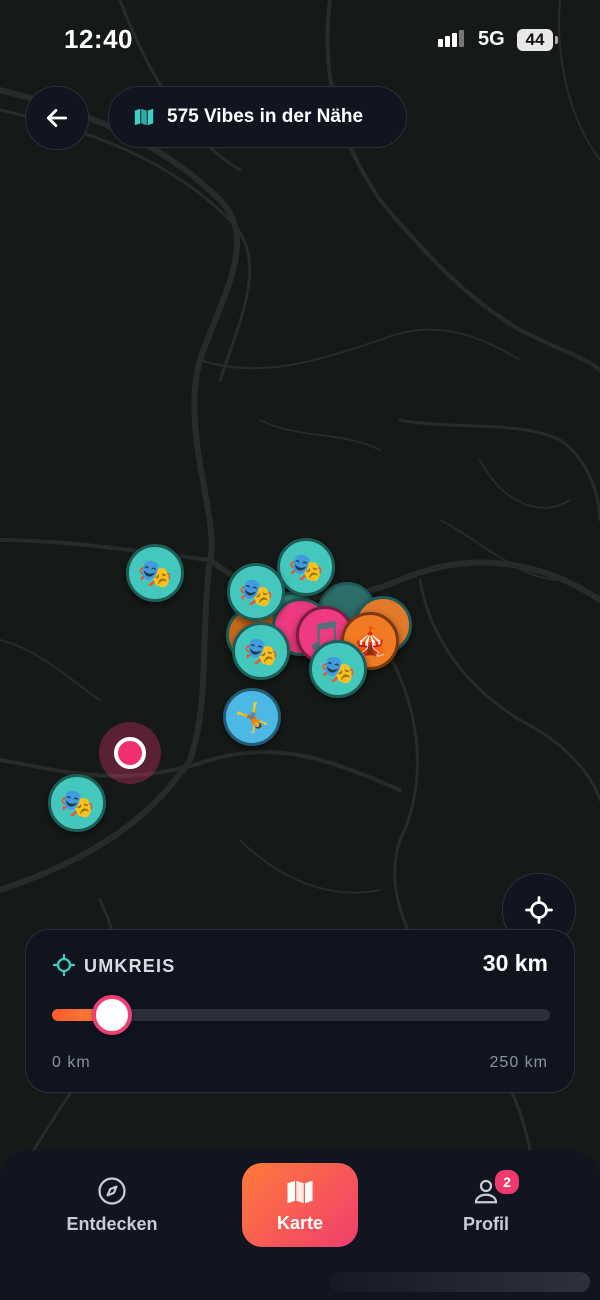  What do you see at coordinates (112, 1015) in the screenshot?
I see `radius-slider-thumb` at bounding box center [112, 1015].